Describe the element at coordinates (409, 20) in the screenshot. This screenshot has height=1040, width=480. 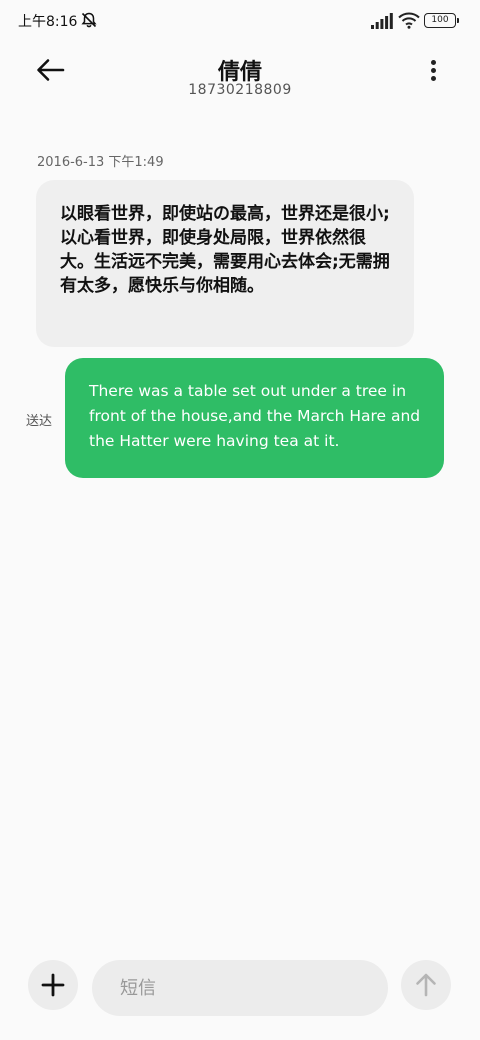
I see `wifi-icon` at that location.